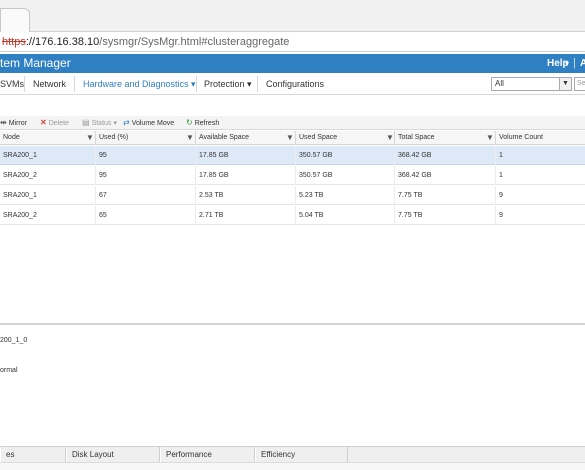 This screenshot has width=585, height=470. Describe the element at coordinates (292, 63) in the screenshot. I see `app-header: tem Manager Help ▾ | A` at that location.